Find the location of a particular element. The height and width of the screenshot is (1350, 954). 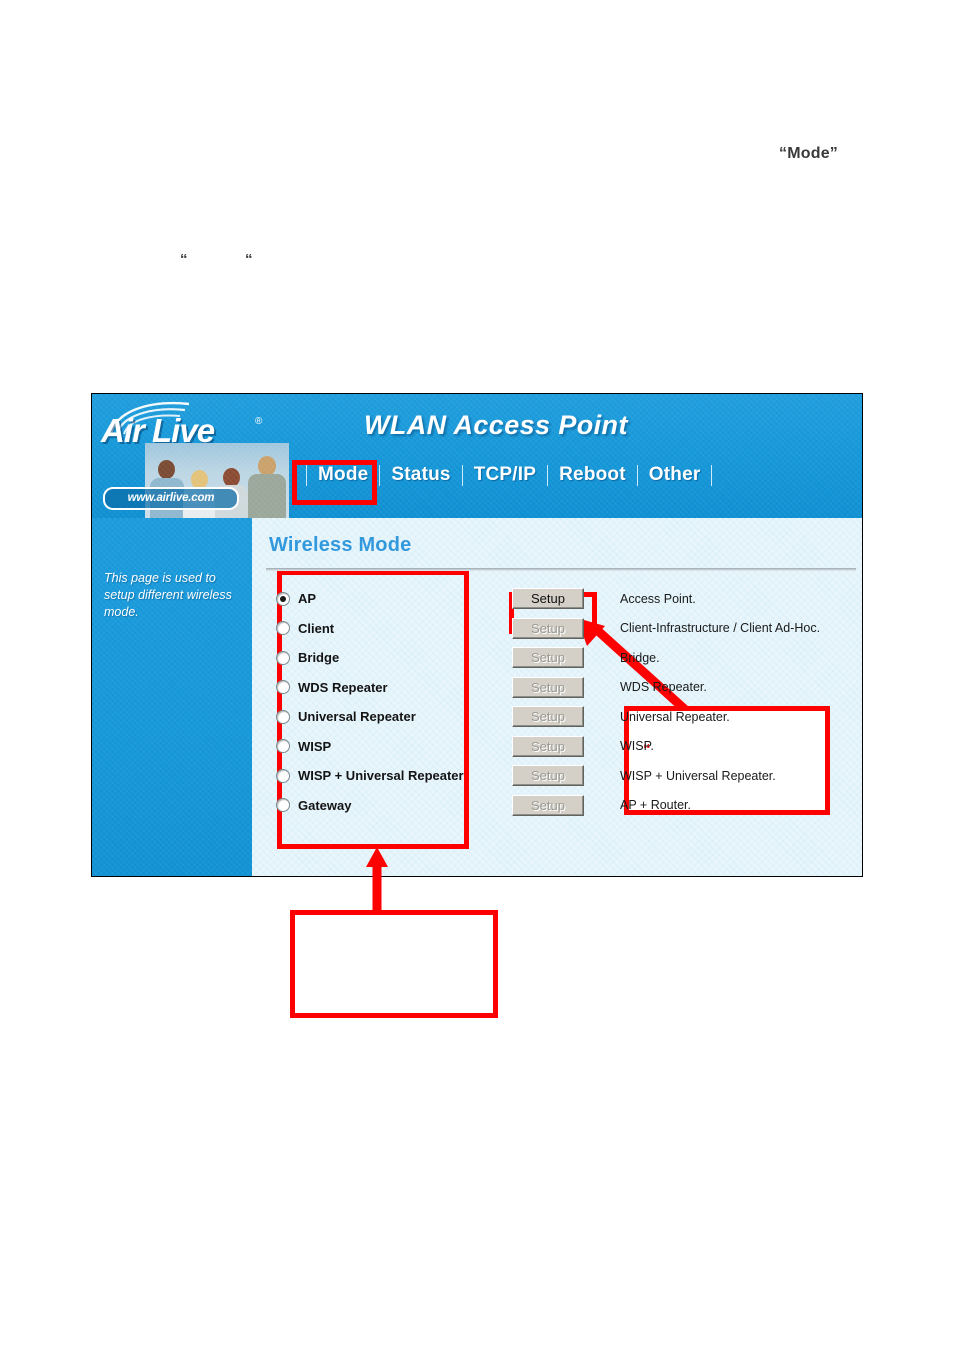

desc-slot: Universal Repeater. is located at coordinates (720, 717).